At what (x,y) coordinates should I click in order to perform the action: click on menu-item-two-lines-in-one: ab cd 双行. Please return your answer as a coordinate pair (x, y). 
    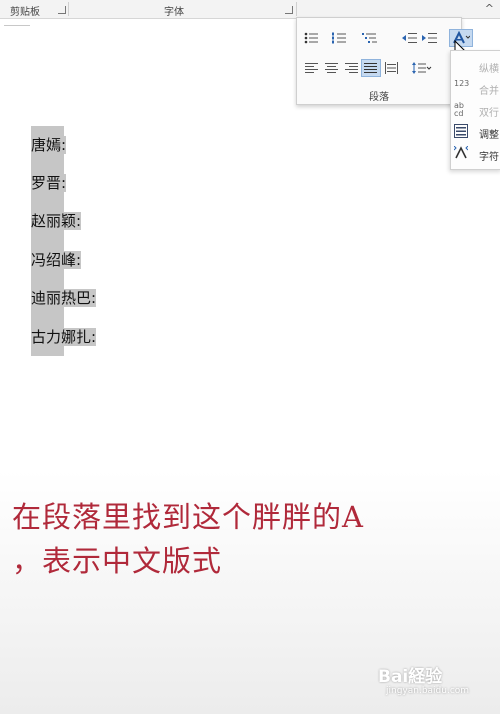
    Looking at the image, I should click on (475, 110).